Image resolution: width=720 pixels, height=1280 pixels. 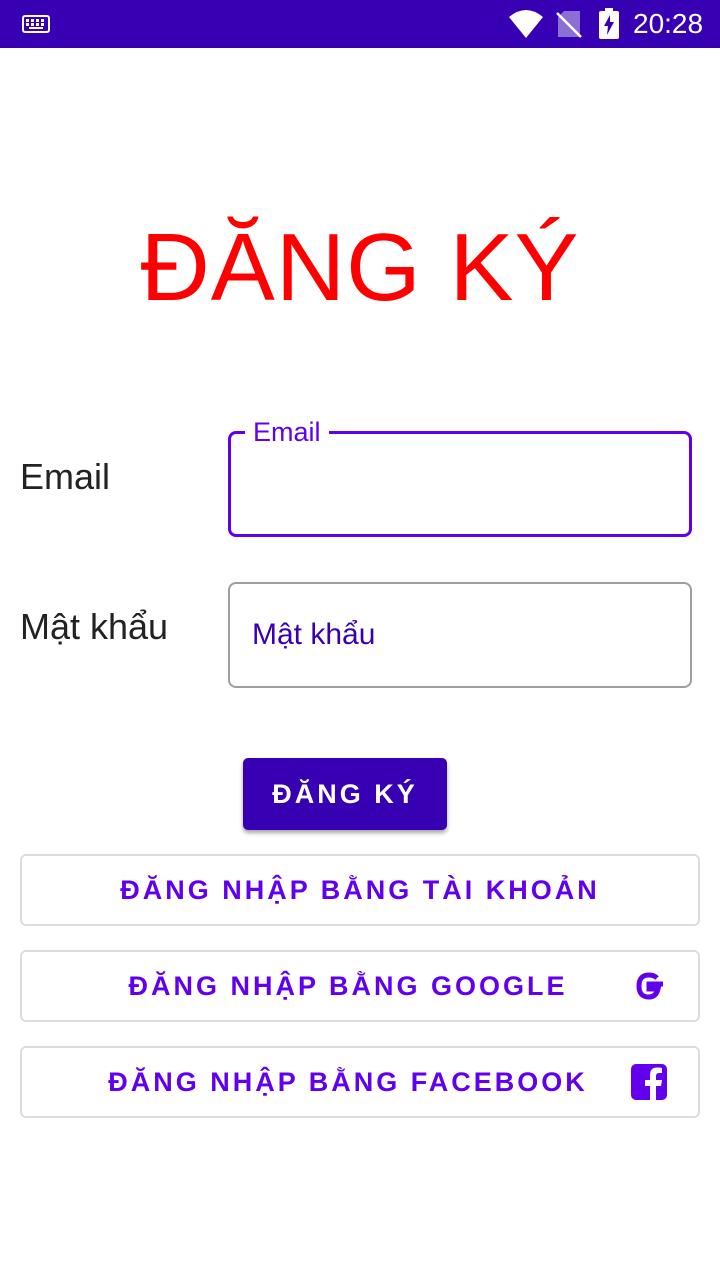 What do you see at coordinates (463, 484) in the screenshot?
I see `email-input` at bounding box center [463, 484].